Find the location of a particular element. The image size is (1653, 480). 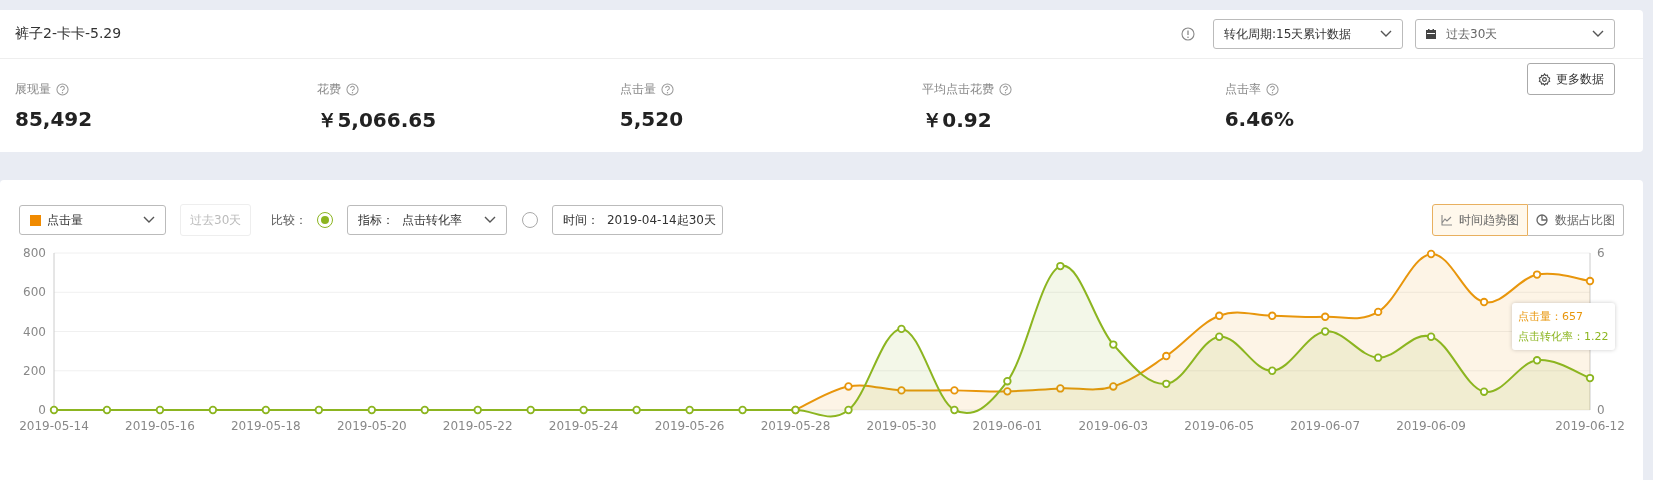

metric-value: ￥0.92 is located at coordinates (957, 120).